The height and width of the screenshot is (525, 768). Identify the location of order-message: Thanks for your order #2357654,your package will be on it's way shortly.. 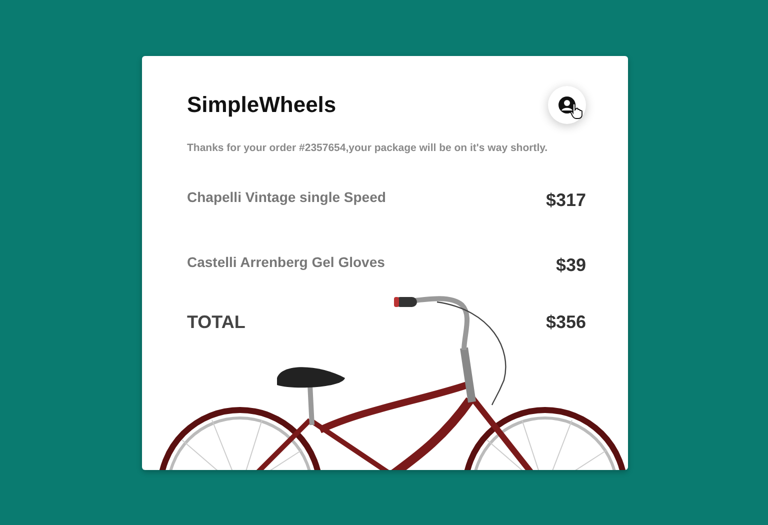
(368, 148).